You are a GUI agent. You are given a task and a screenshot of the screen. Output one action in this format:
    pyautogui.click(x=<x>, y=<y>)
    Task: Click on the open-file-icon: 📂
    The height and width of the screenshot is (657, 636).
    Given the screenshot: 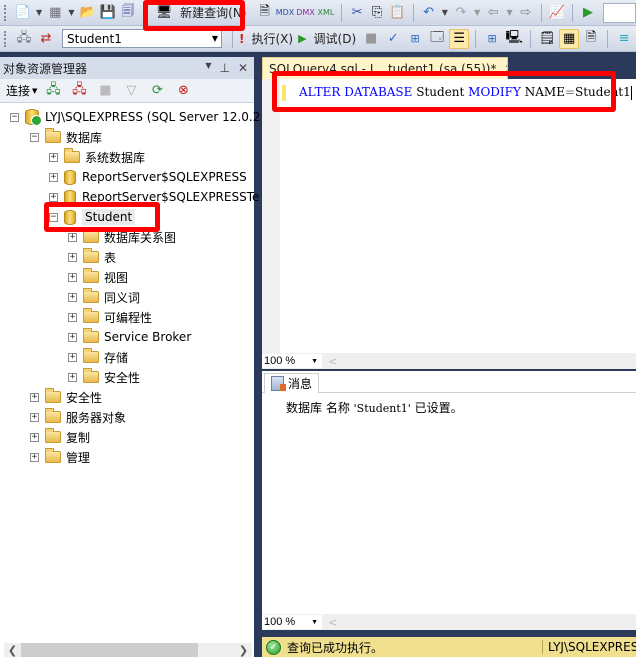 What is the action you would take?
    pyautogui.click(x=88, y=13)
    